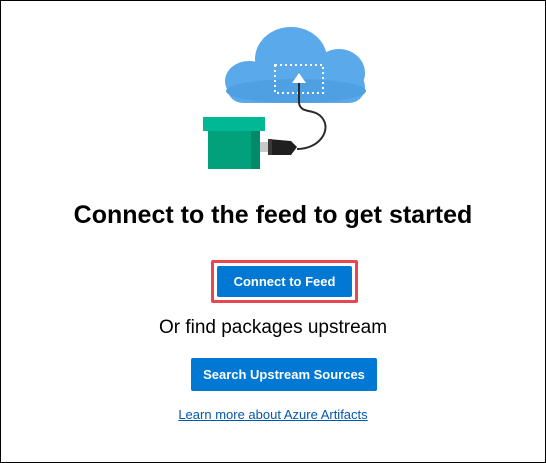 The width and height of the screenshot is (546, 463). What do you see at coordinates (295, 65) in the screenshot?
I see `cloud-icon` at bounding box center [295, 65].